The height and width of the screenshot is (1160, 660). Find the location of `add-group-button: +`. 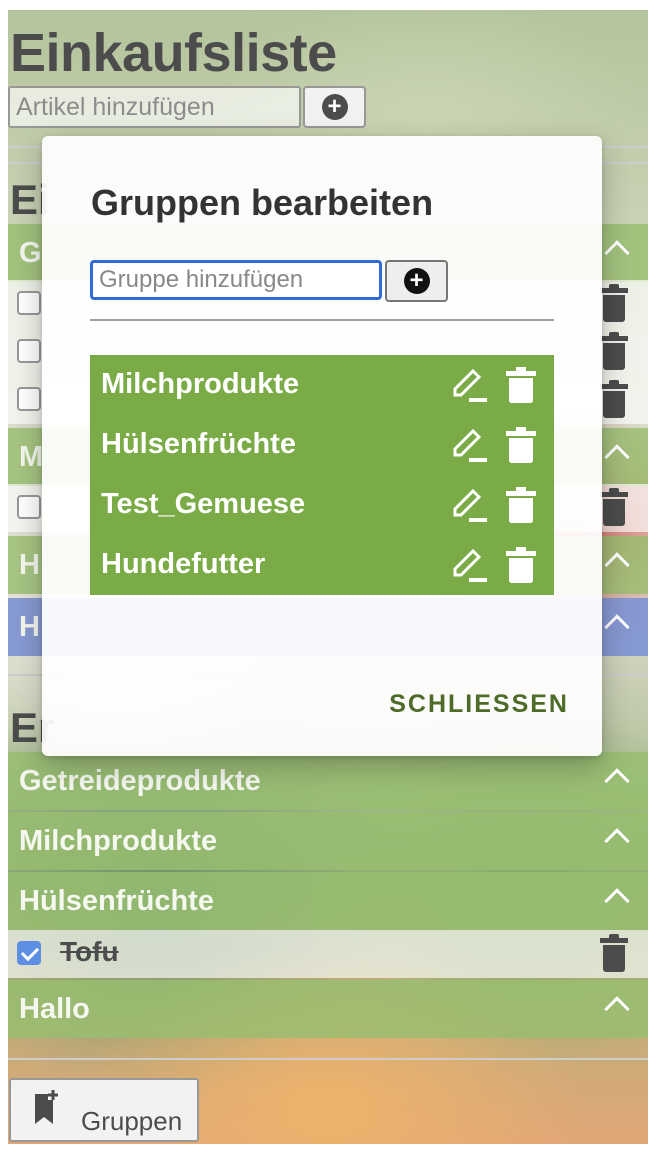

add-group-button: + is located at coordinates (416, 281).